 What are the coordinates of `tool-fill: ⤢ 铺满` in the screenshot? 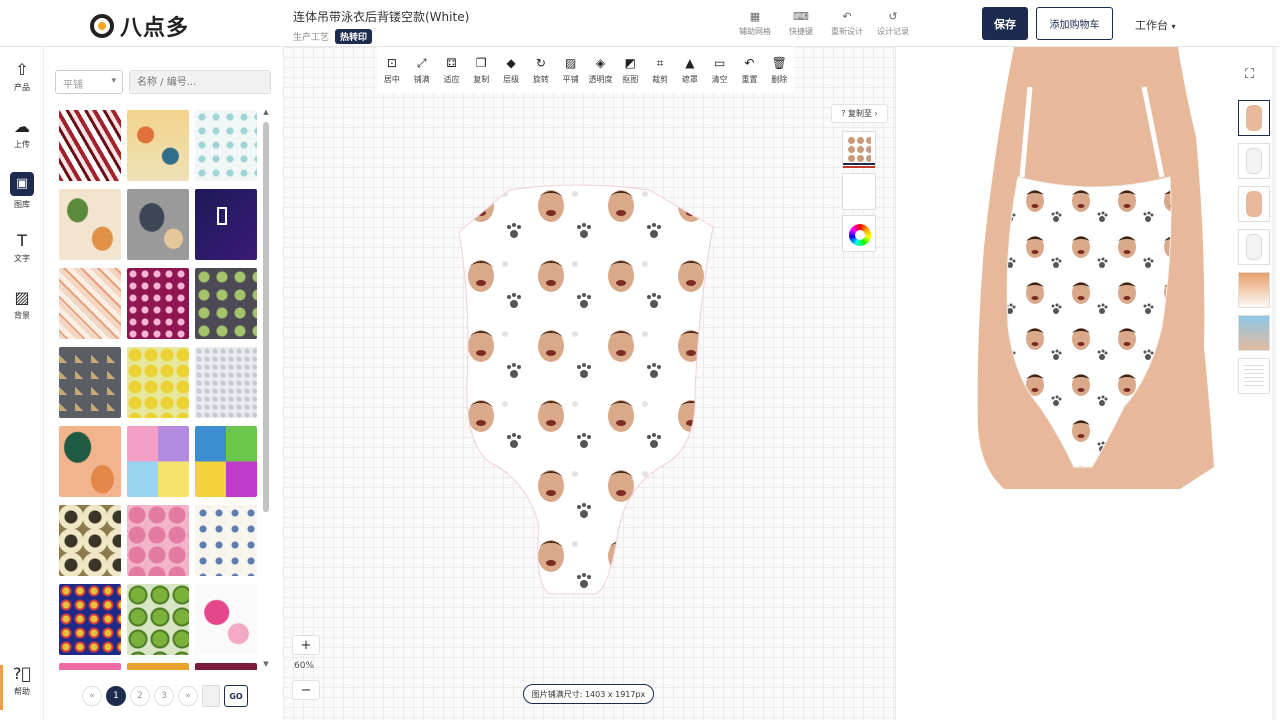 It's located at (422, 70).